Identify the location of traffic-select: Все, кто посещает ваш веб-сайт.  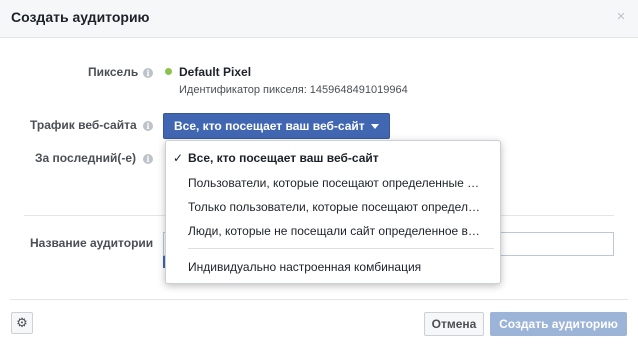
(276, 126).